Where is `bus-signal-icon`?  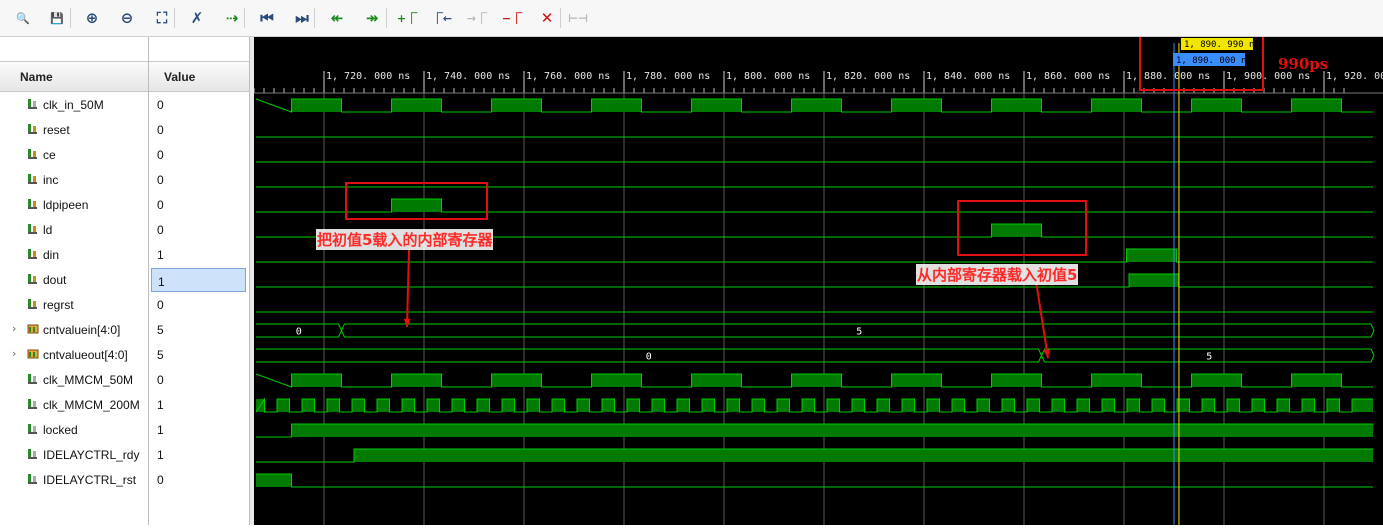
bus-signal-icon is located at coordinates (33, 329).